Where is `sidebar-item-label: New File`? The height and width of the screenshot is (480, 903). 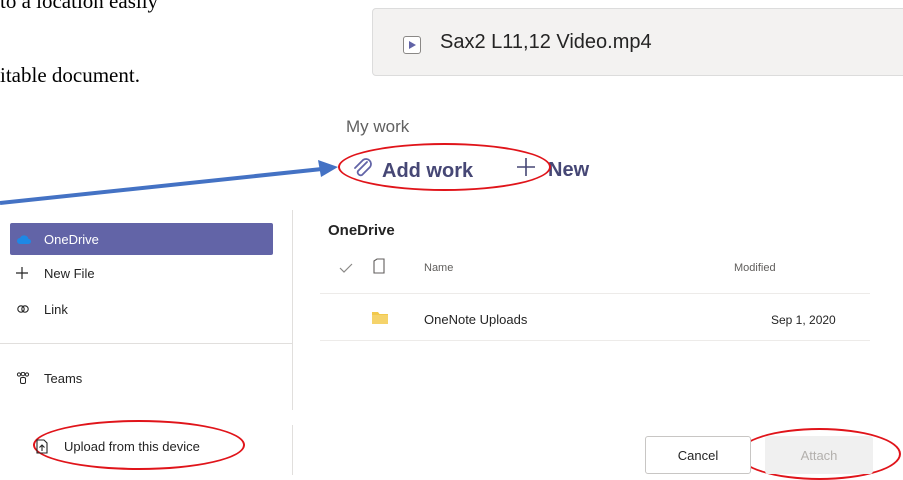
sidebar-item-label: New File is located at coordinates (69, 273).